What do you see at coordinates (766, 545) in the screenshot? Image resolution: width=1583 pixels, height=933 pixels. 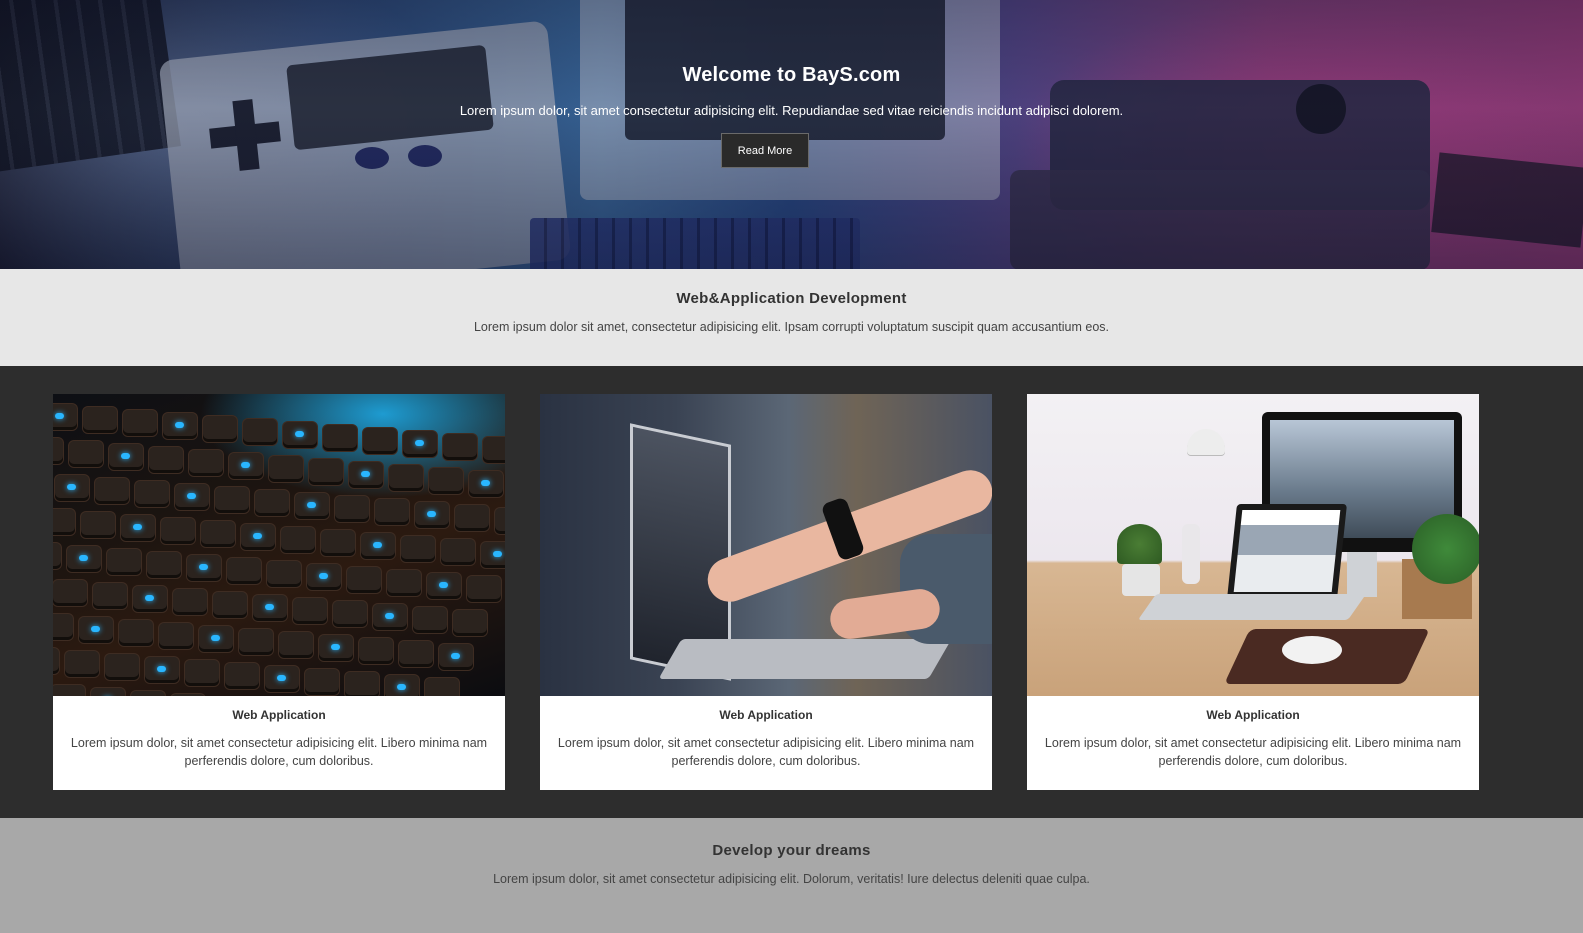 I see `laptop-hands-photo-icon` at bounding box center [766, 545].